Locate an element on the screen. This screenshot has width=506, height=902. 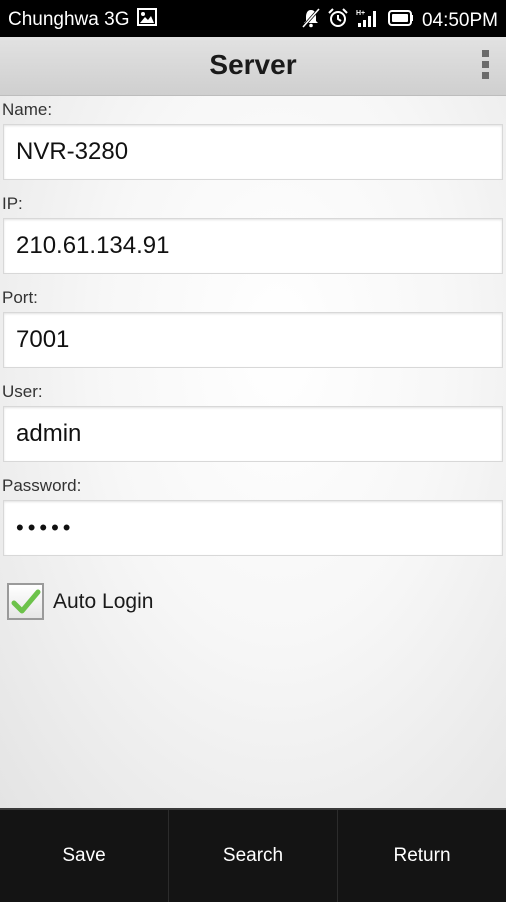
name-input is located at coordinates (253, 152).